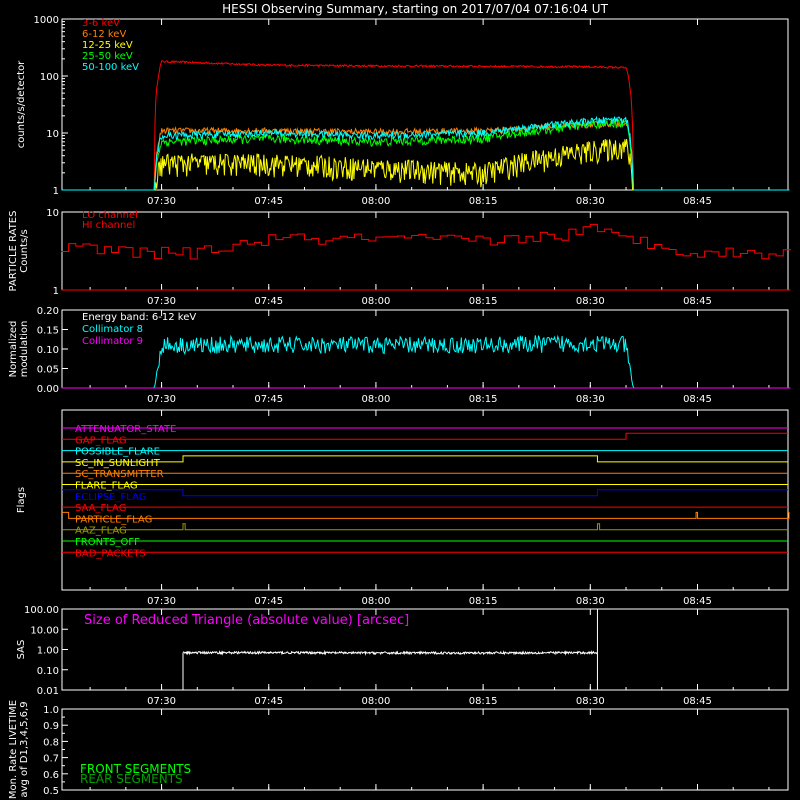  I want to click on modulation-panel-ytick-label: 0.10, so click(48, 350).